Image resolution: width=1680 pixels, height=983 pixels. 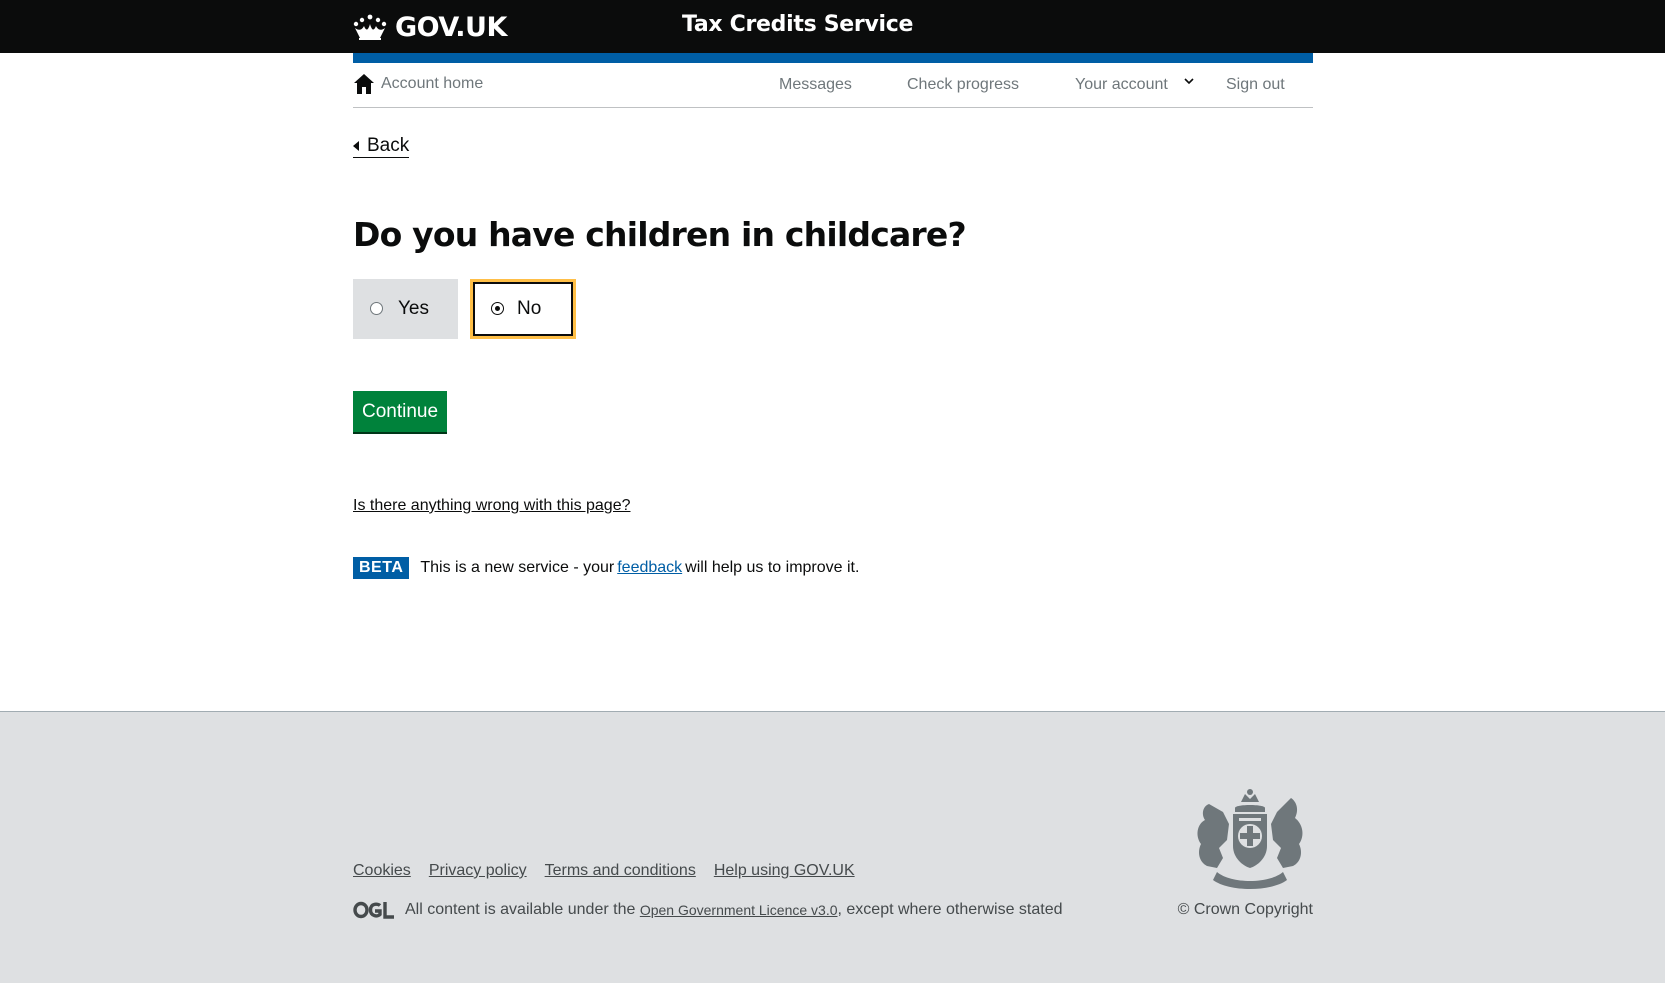 What do you see at coordinates (660, 234) in the screenshot?
I see `page-title: Do you have children in childcare?` at bounding box center [660, 234].